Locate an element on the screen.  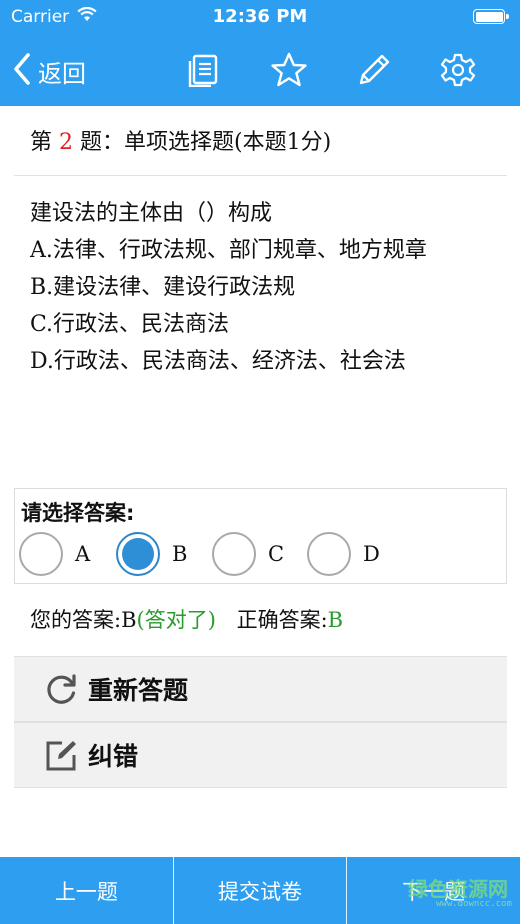
star-icon is located at coordinates (289, 70).